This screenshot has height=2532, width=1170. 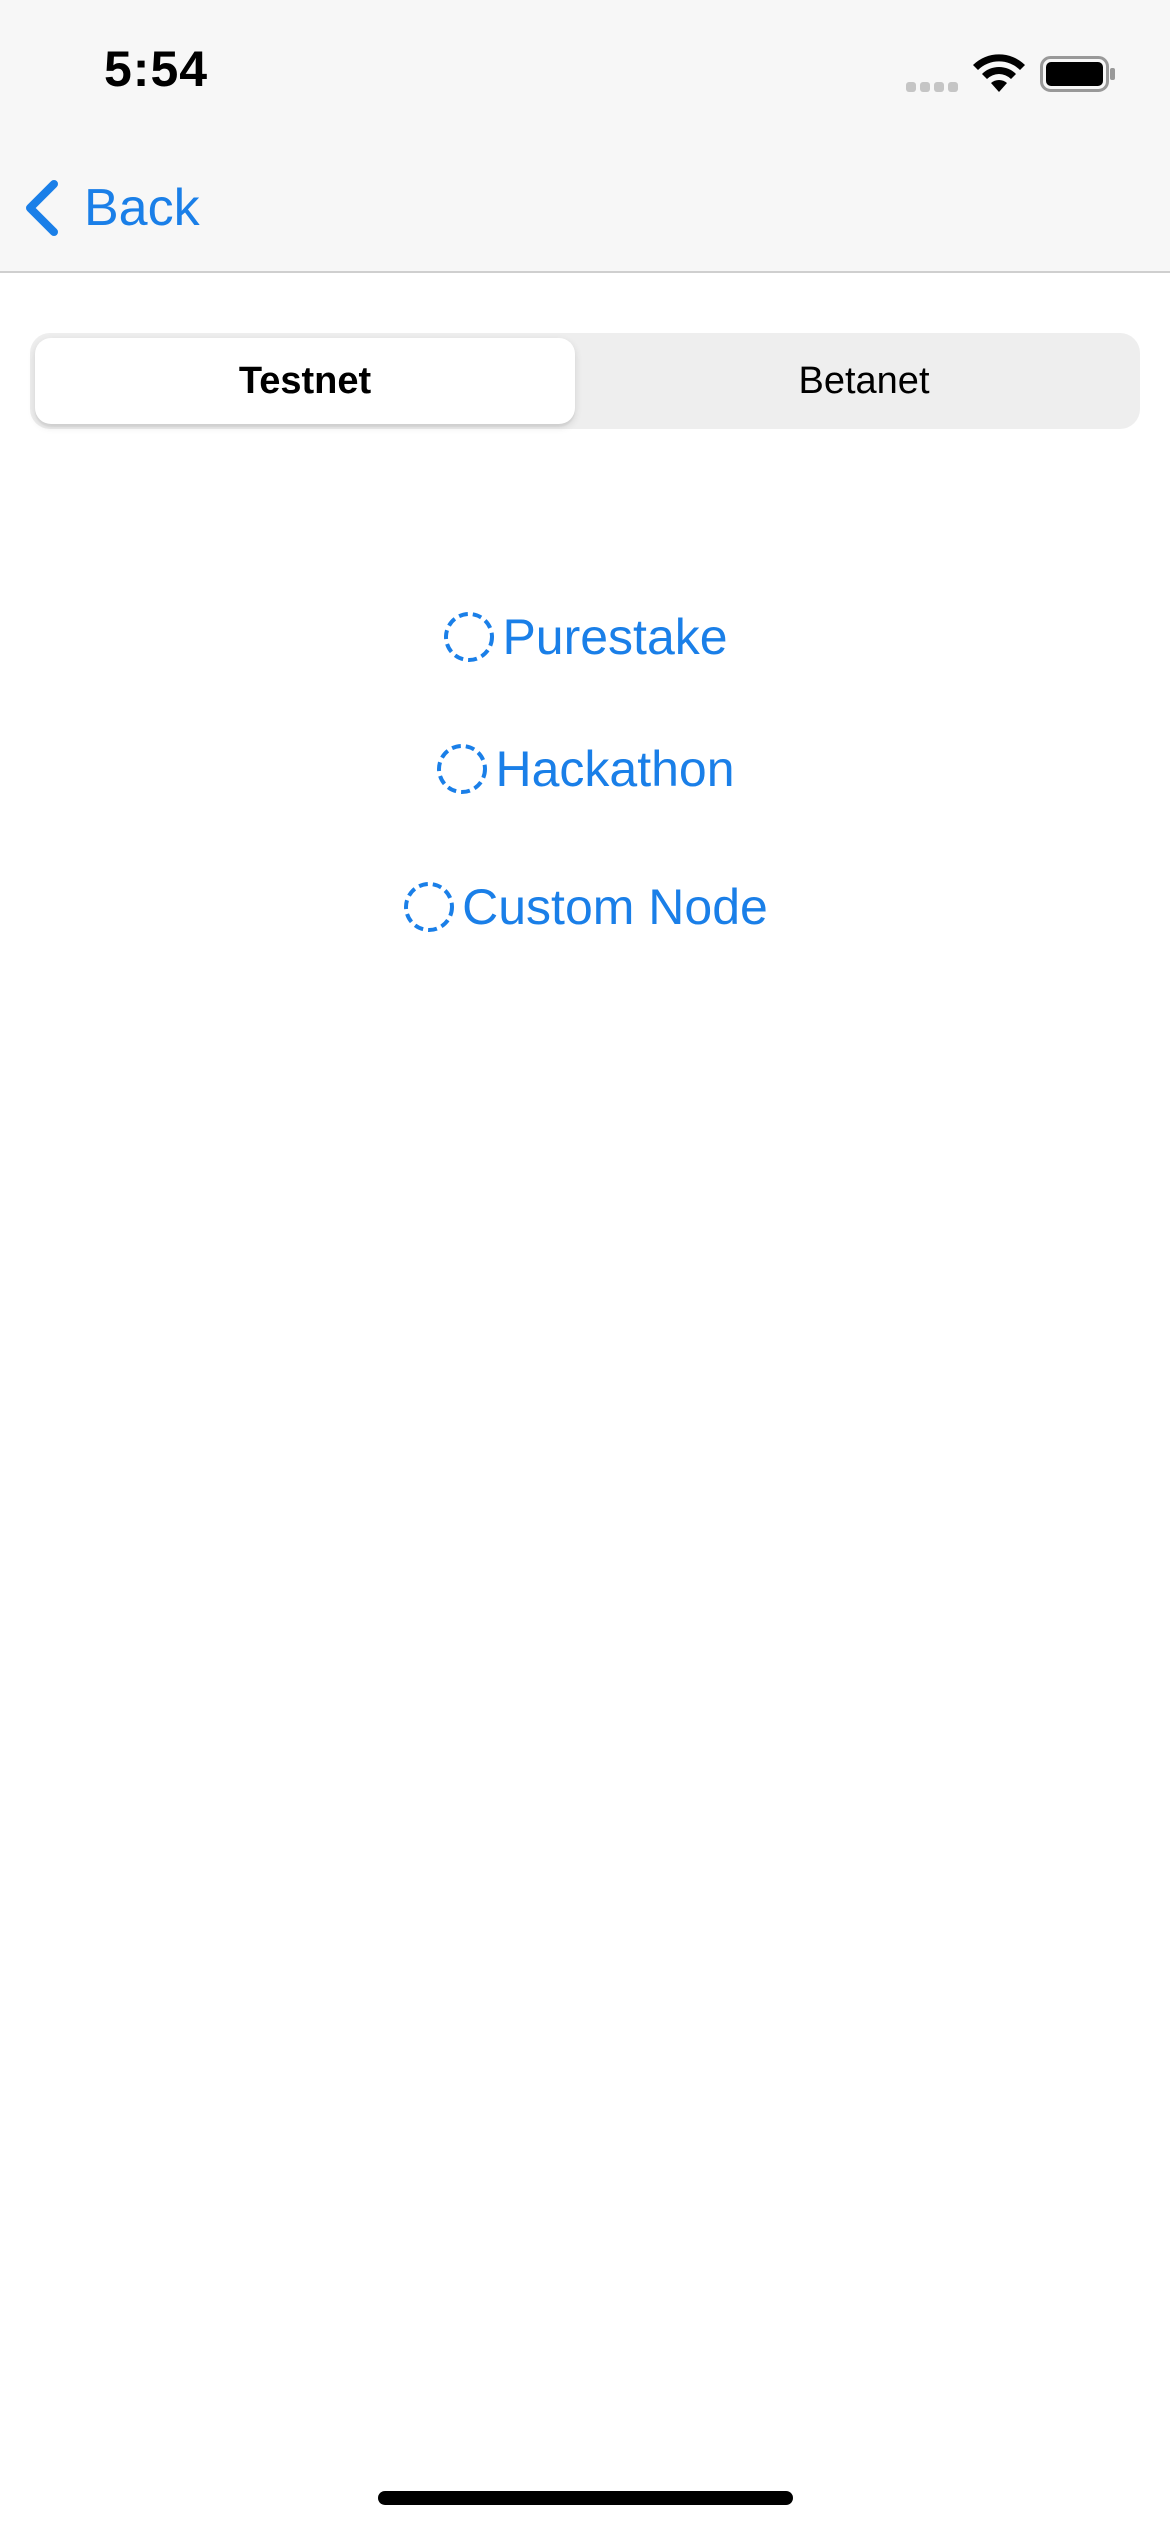 What do you see at coordinates (156, 69) in the screenshot?
I see `status-time: 5:54` at bounding box center [156, 69].